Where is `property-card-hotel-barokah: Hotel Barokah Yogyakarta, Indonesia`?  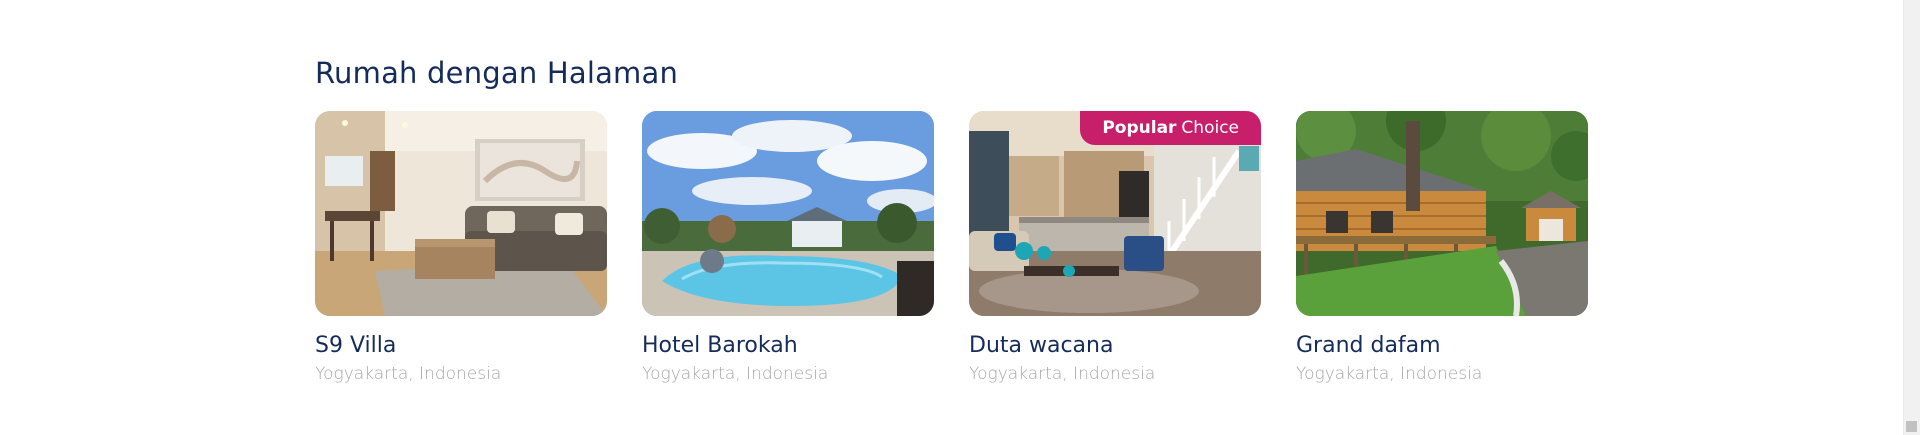 property-card-hotel-barokah: Hotel Barokah Yogyakarta, Indonesia is located at coordinates (788, 247).